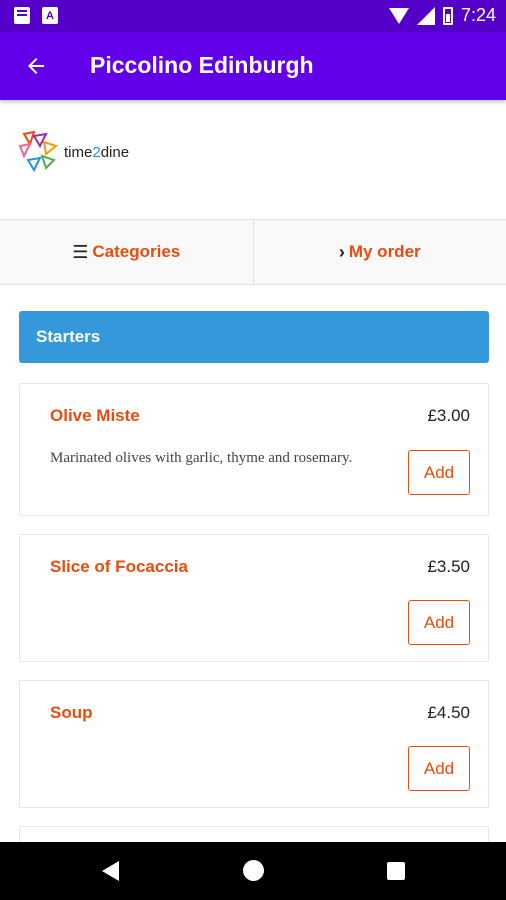 The width and height of the screenshot is (506, 900). I want to click on document-notification-icon, so click(22, 15).